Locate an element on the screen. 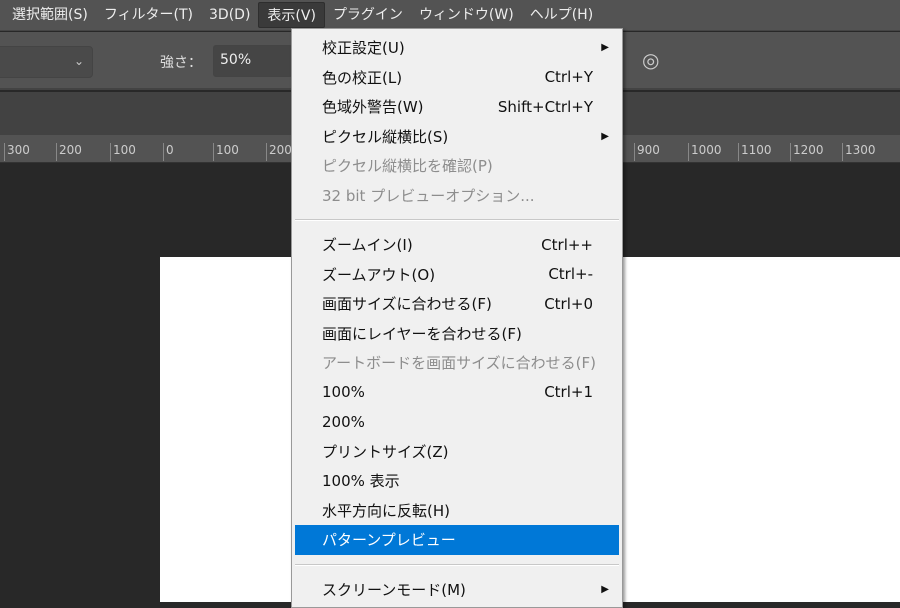 This screenshot has width=900, height=608. menu-item-label: ピクセル縦横比を確認(P) is located at coordinates (407, 166).